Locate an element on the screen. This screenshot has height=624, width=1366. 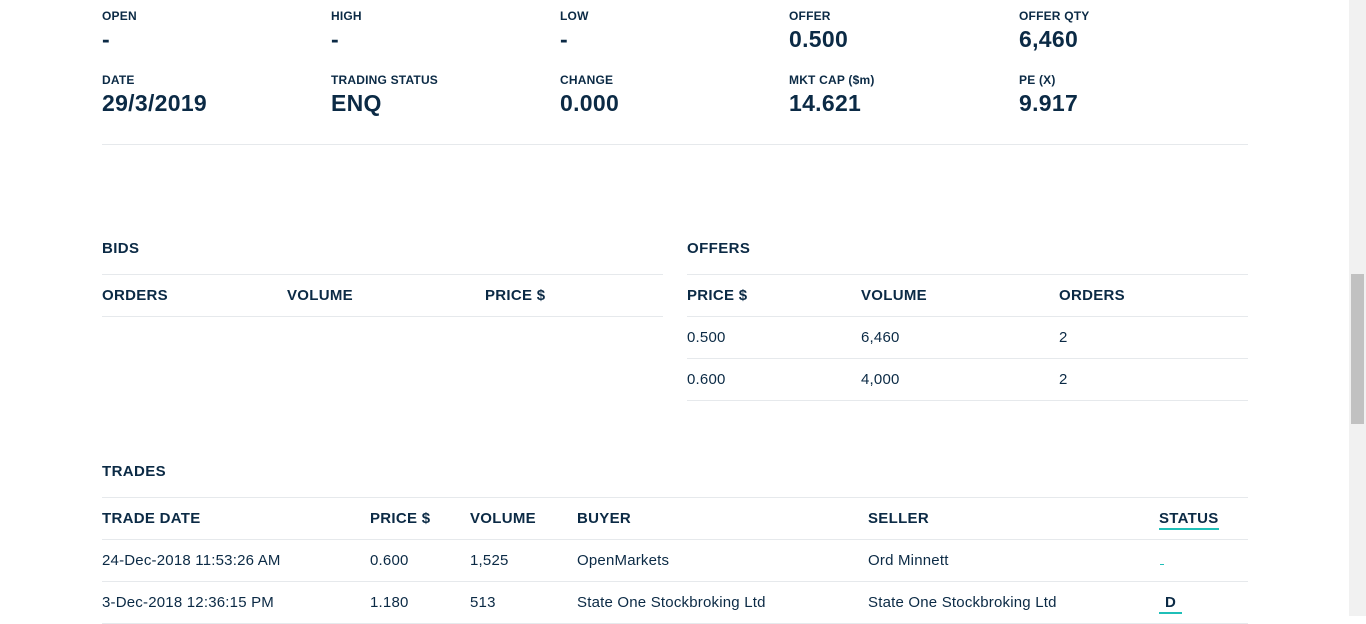
stat-trading-status: TRADING STATUS ENQ is located at coordinates (384, 94).